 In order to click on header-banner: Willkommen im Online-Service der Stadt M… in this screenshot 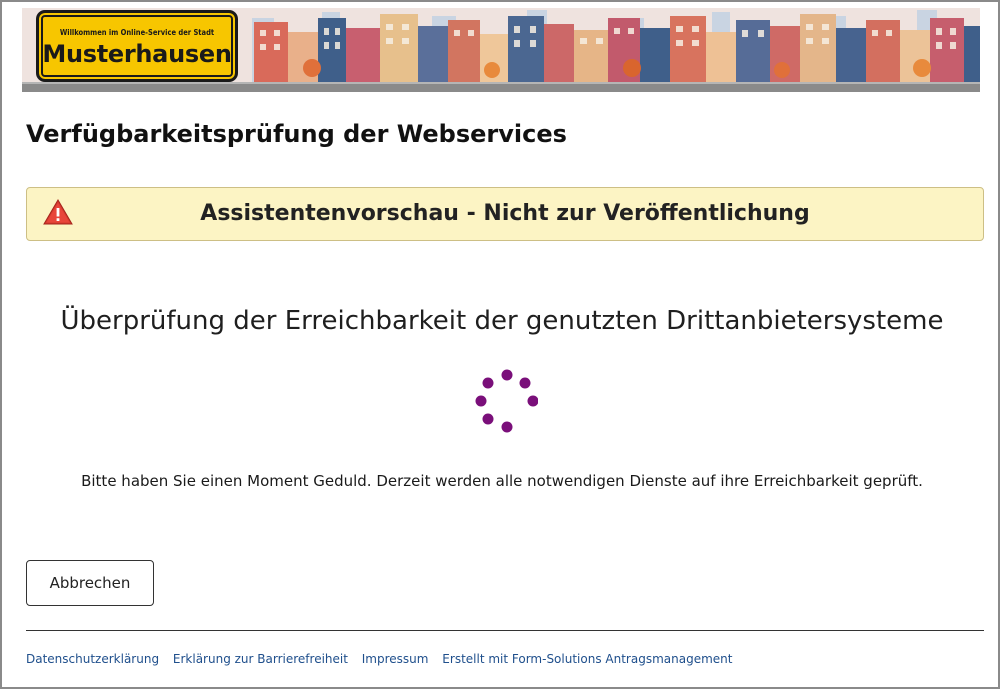, I will do `click(501, 50)`.